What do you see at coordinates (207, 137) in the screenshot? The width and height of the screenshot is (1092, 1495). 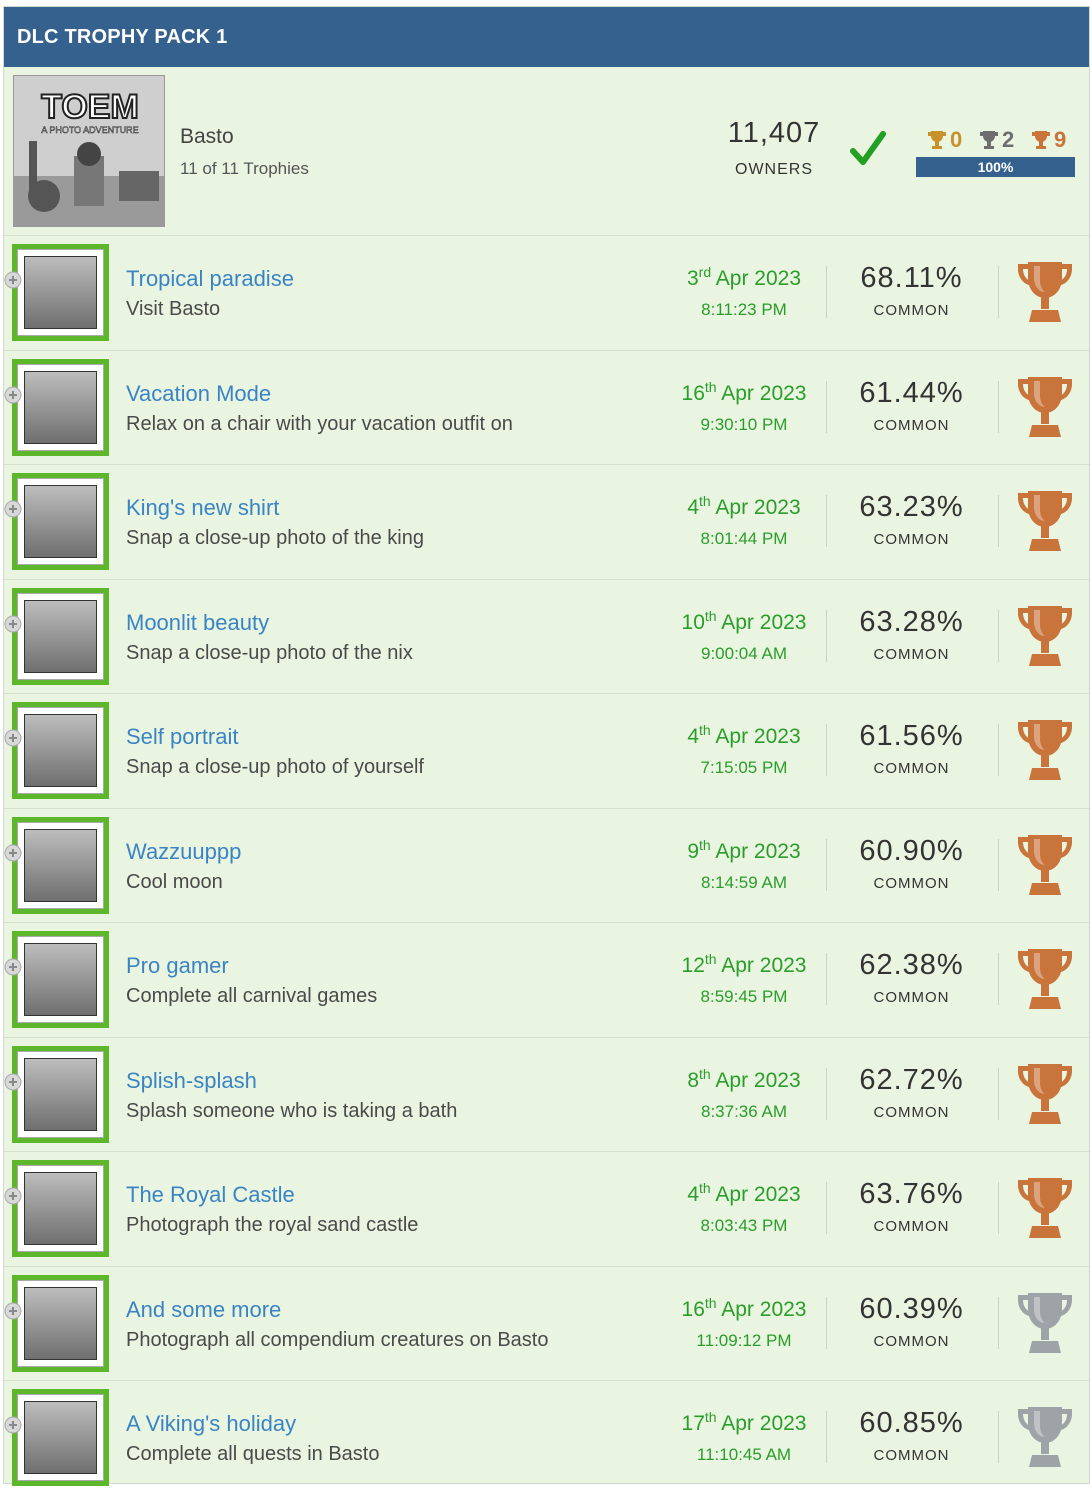 I see `game-name: Basto` at bounding box center [207, 137].